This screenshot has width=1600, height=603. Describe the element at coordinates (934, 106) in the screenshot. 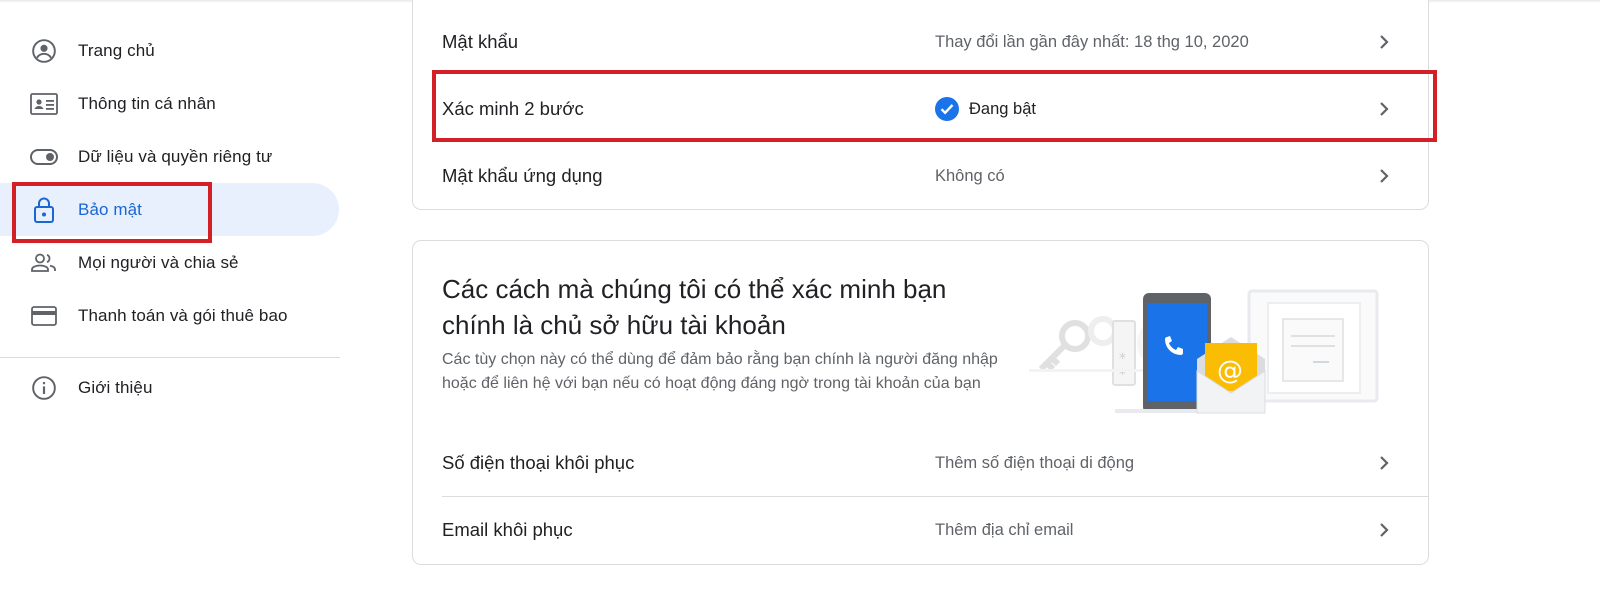

I see `highlight-two-step-row` at that location.